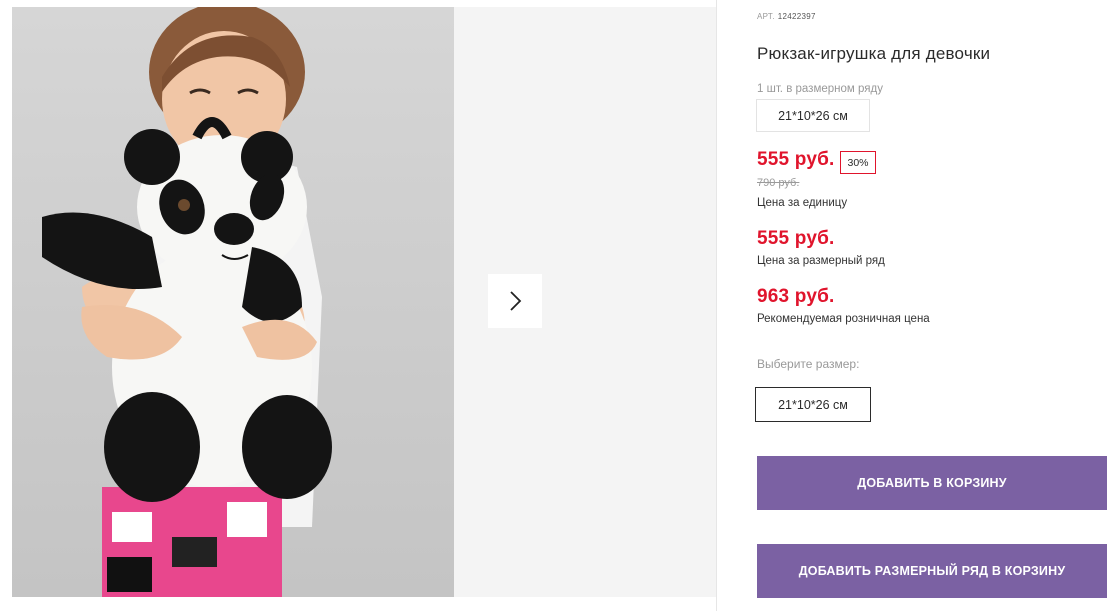 The image size is (1115, 611). I want to click on product-title: Рюкзак-игрушка для девочки, so click(874, 53).